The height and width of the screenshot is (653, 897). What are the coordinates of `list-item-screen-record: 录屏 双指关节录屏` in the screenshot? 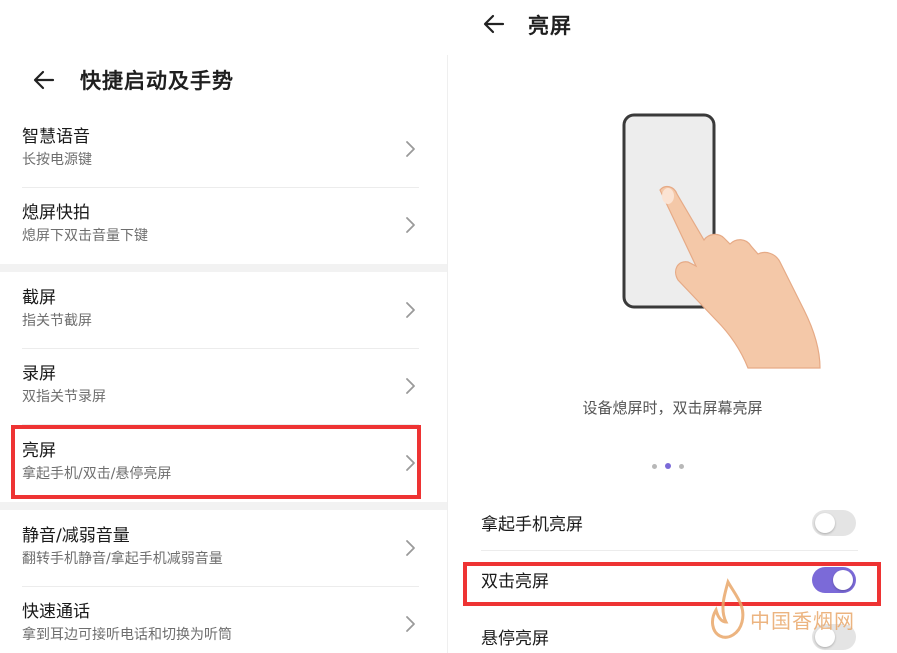 It's located at (223, 387).